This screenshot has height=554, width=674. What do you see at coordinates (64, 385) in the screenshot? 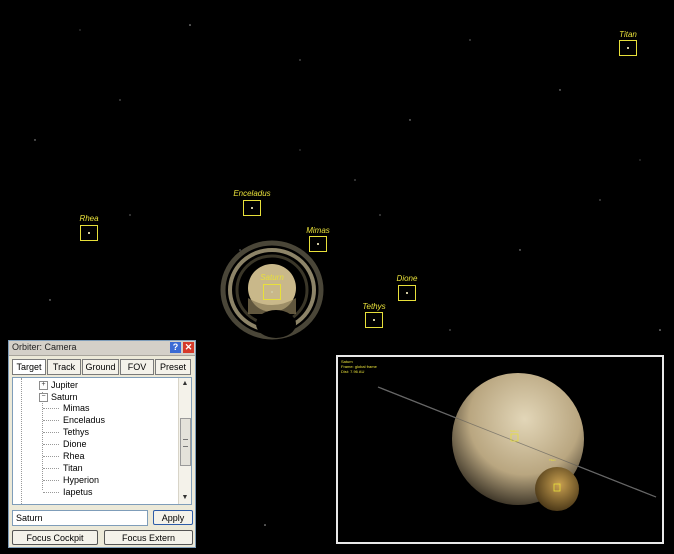
I see `tree-item-jupiter: Jupiter` at bounding box center [64, 385].